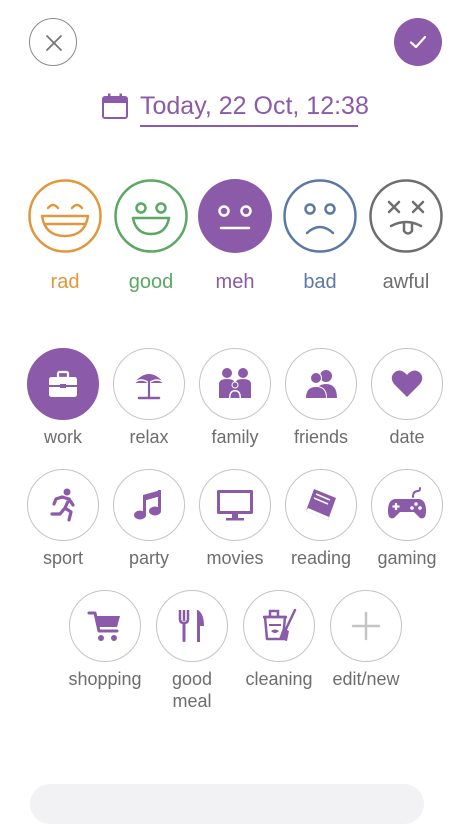 The width and height of the screenshot is (454, 824). I want to click on mood-meh-label: meh, so click(235, 282).